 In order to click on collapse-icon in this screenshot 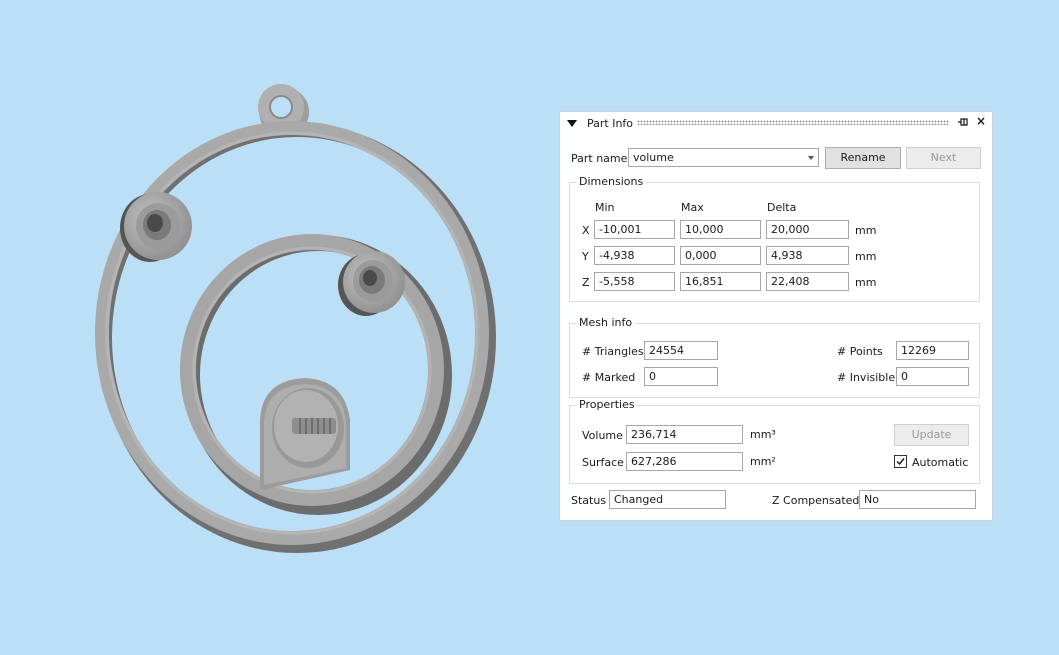, I will do `click(572, 123)`.